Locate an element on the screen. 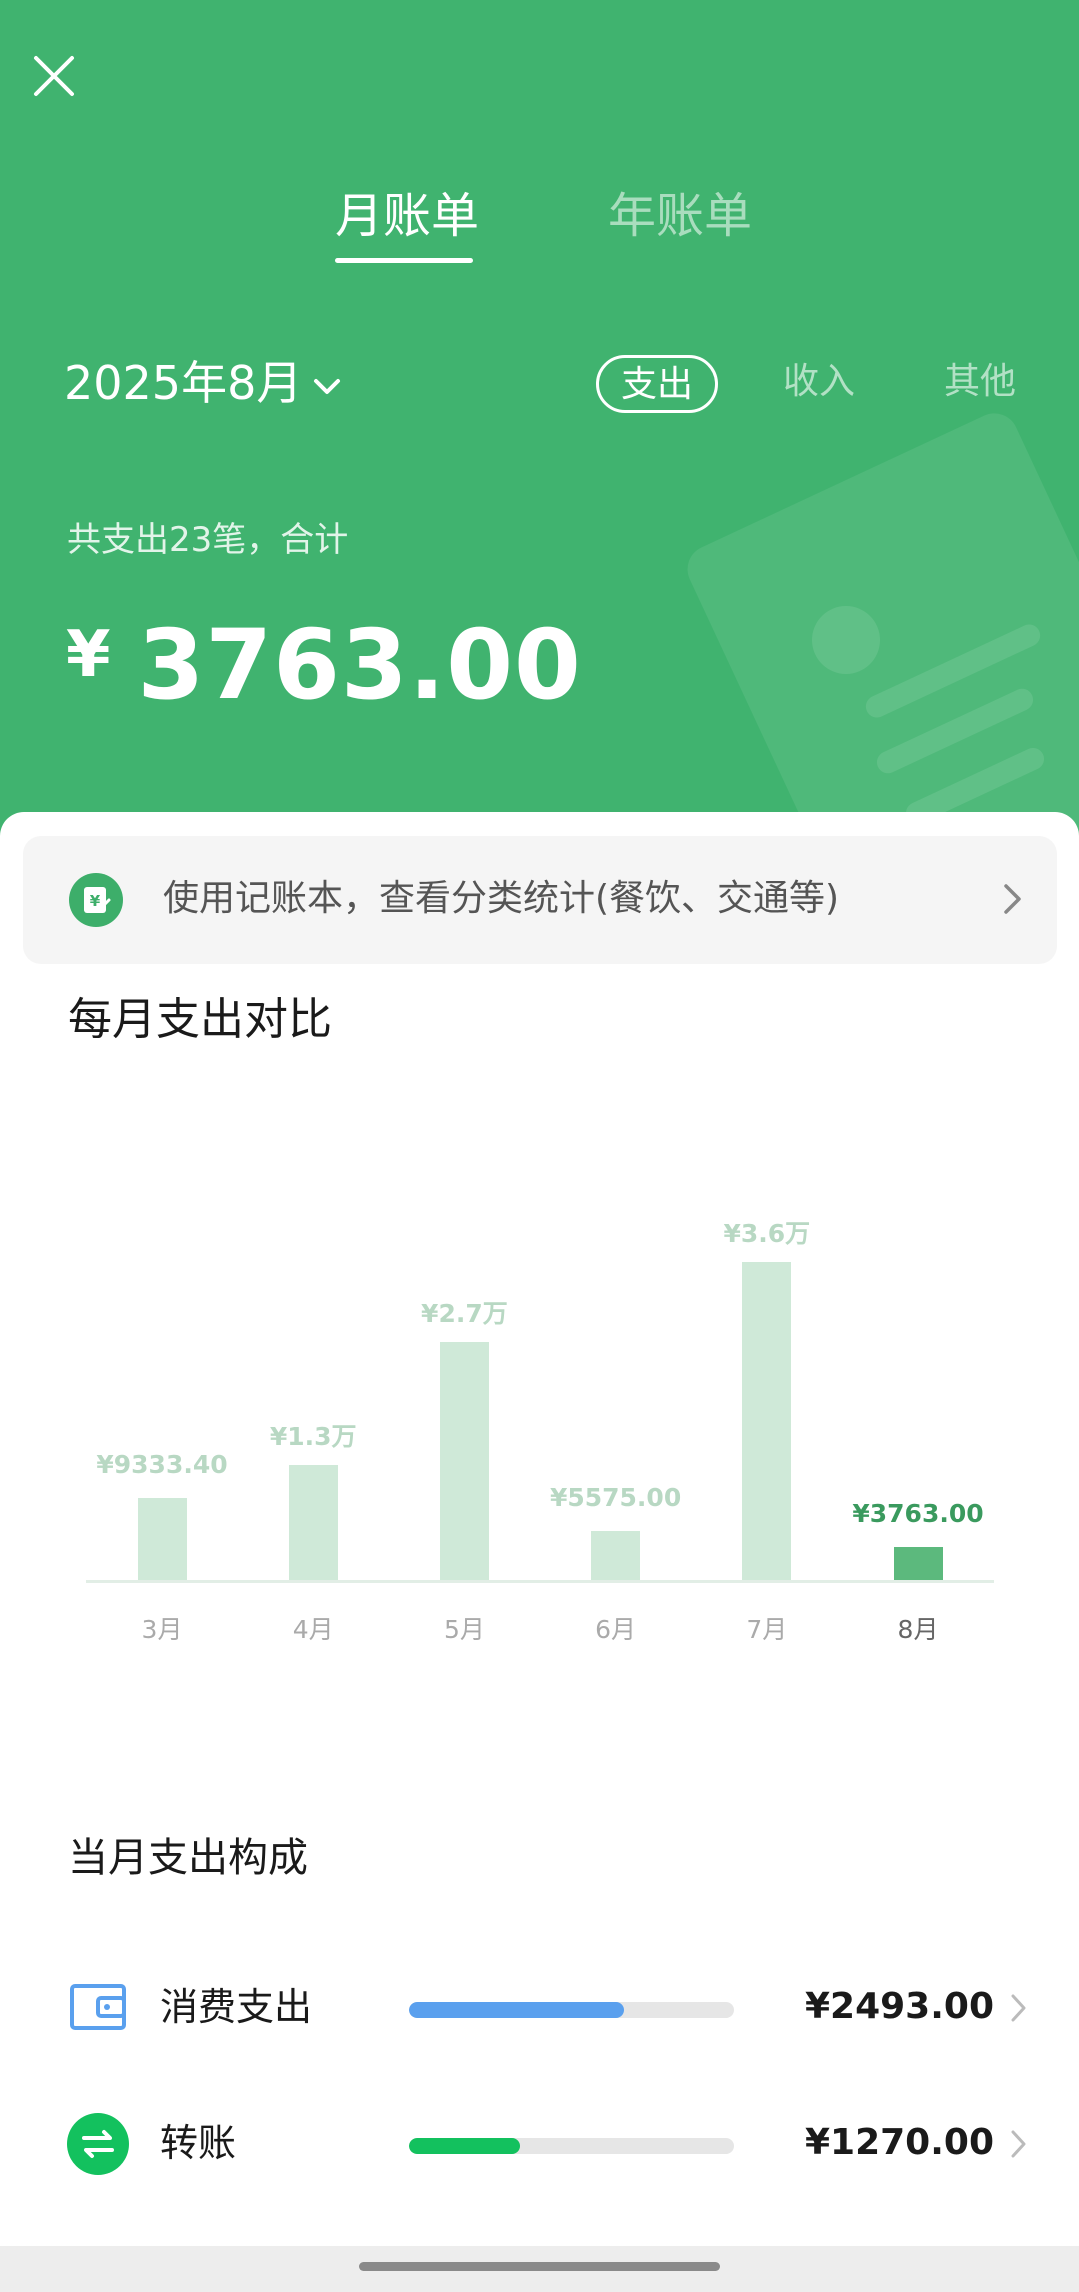  tab-indicator is located at coordinates (404, 260).